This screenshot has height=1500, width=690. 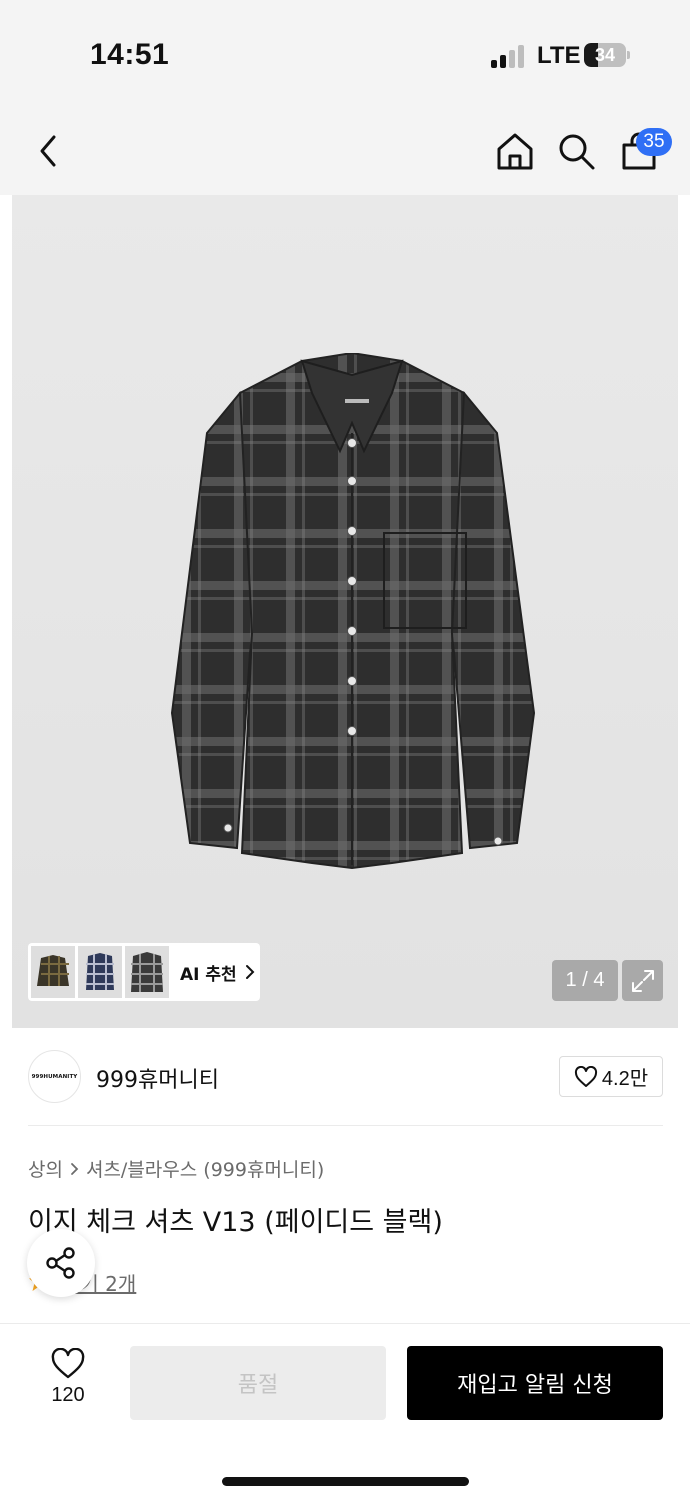 What do you see at coordinates (130, 54) in the screenshot?
I see `status-time: 14:51` at bounding box center [130, 54].